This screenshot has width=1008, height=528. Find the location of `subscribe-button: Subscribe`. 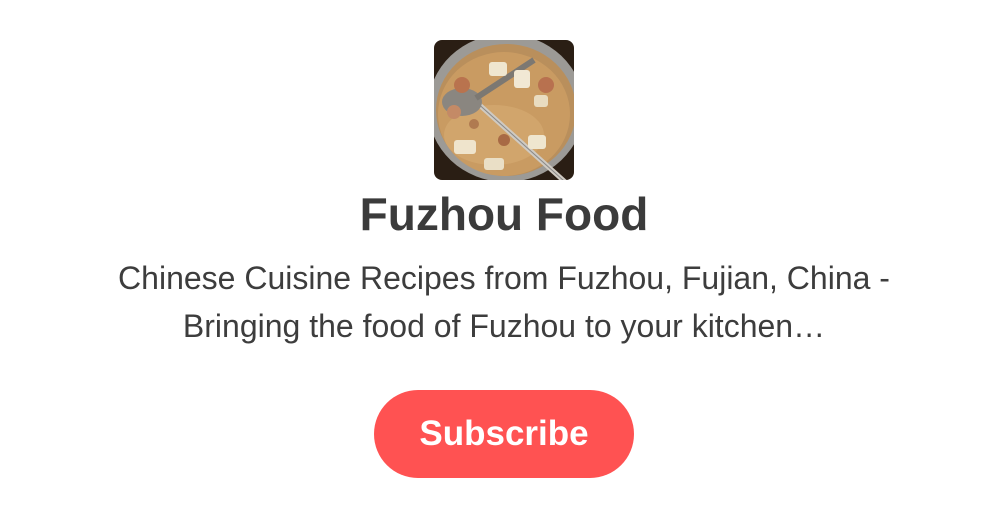

subscribe-button: Subscribe is located at coordinates (504, 434).